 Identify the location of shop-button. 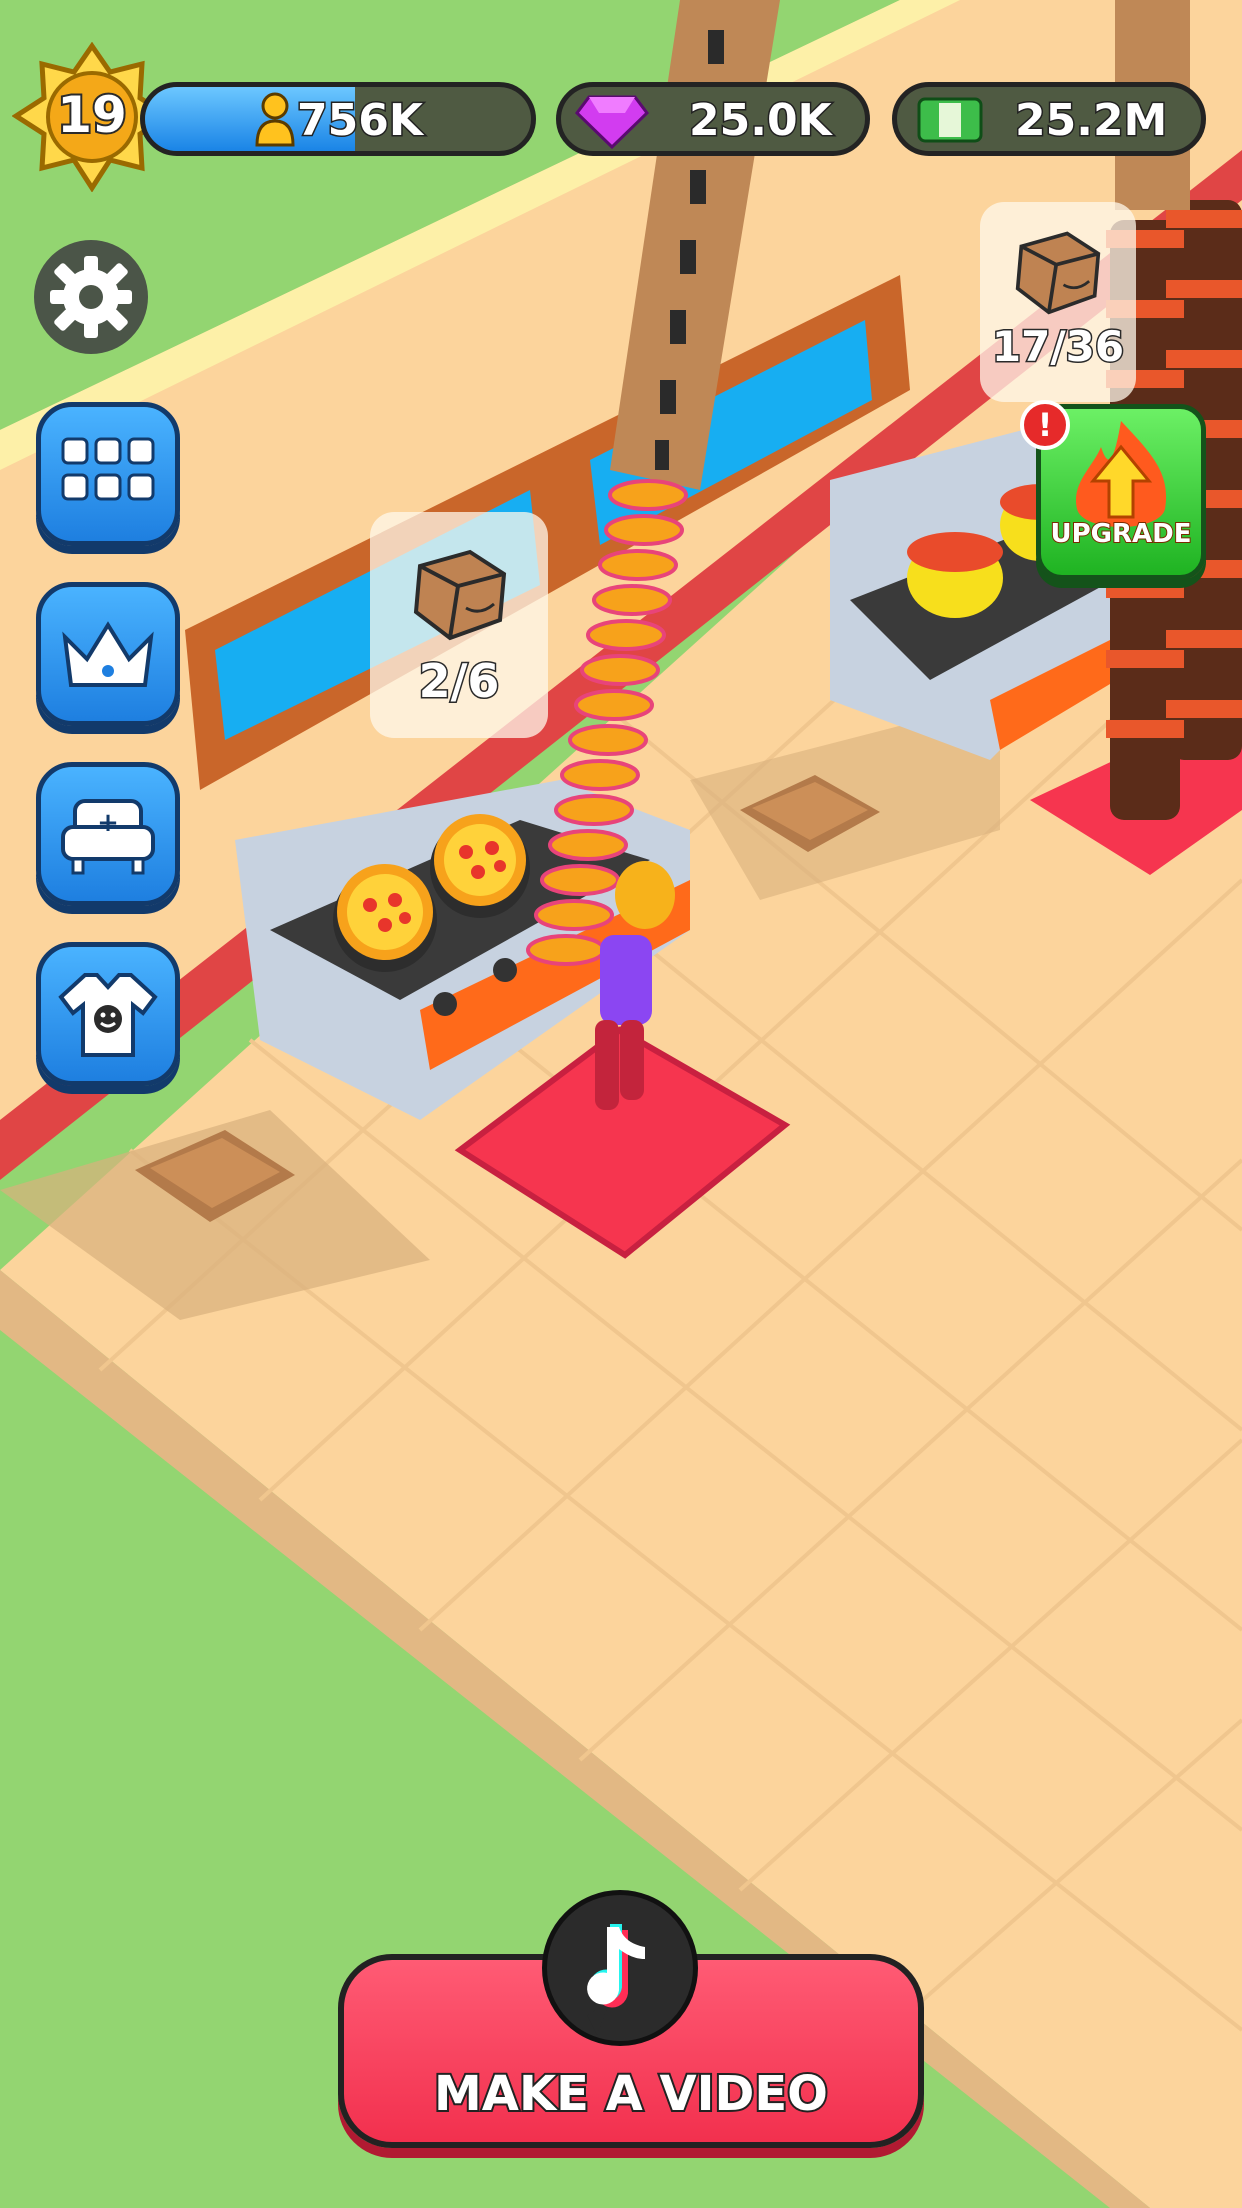
(108, 1014).